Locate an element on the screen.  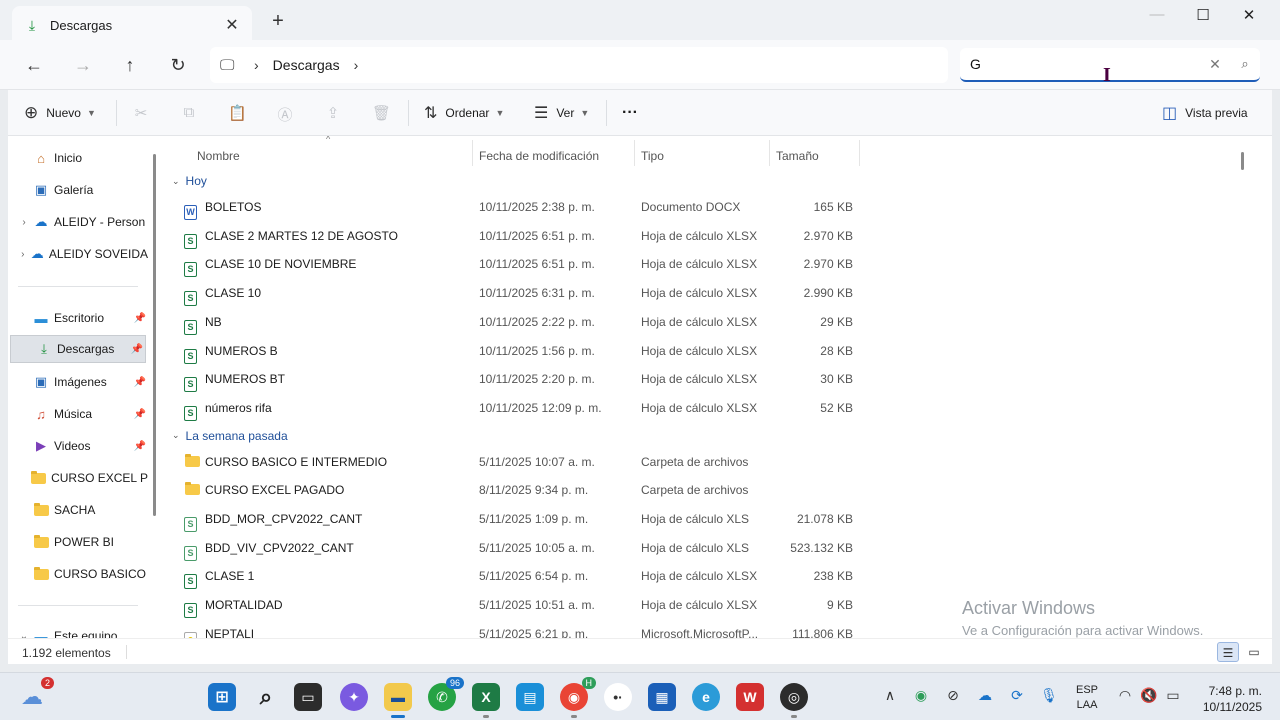
file-explorer-icon: ▬ is located at coordinates (398, 700).